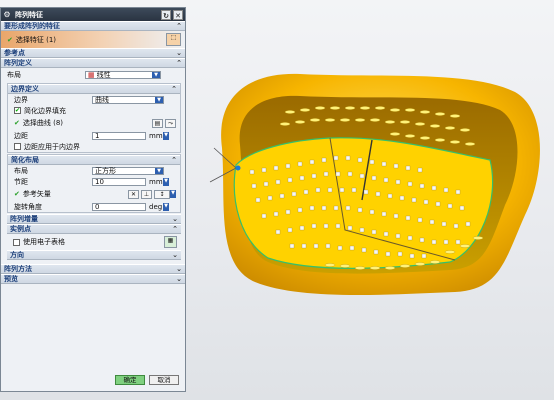 This screenshot has width=554, height=400. What do you see at coordinates (44, 242) in the screenshot?
I see `use-spreadsheet-label: 使用电子表格` at bounding box center [44, 242].